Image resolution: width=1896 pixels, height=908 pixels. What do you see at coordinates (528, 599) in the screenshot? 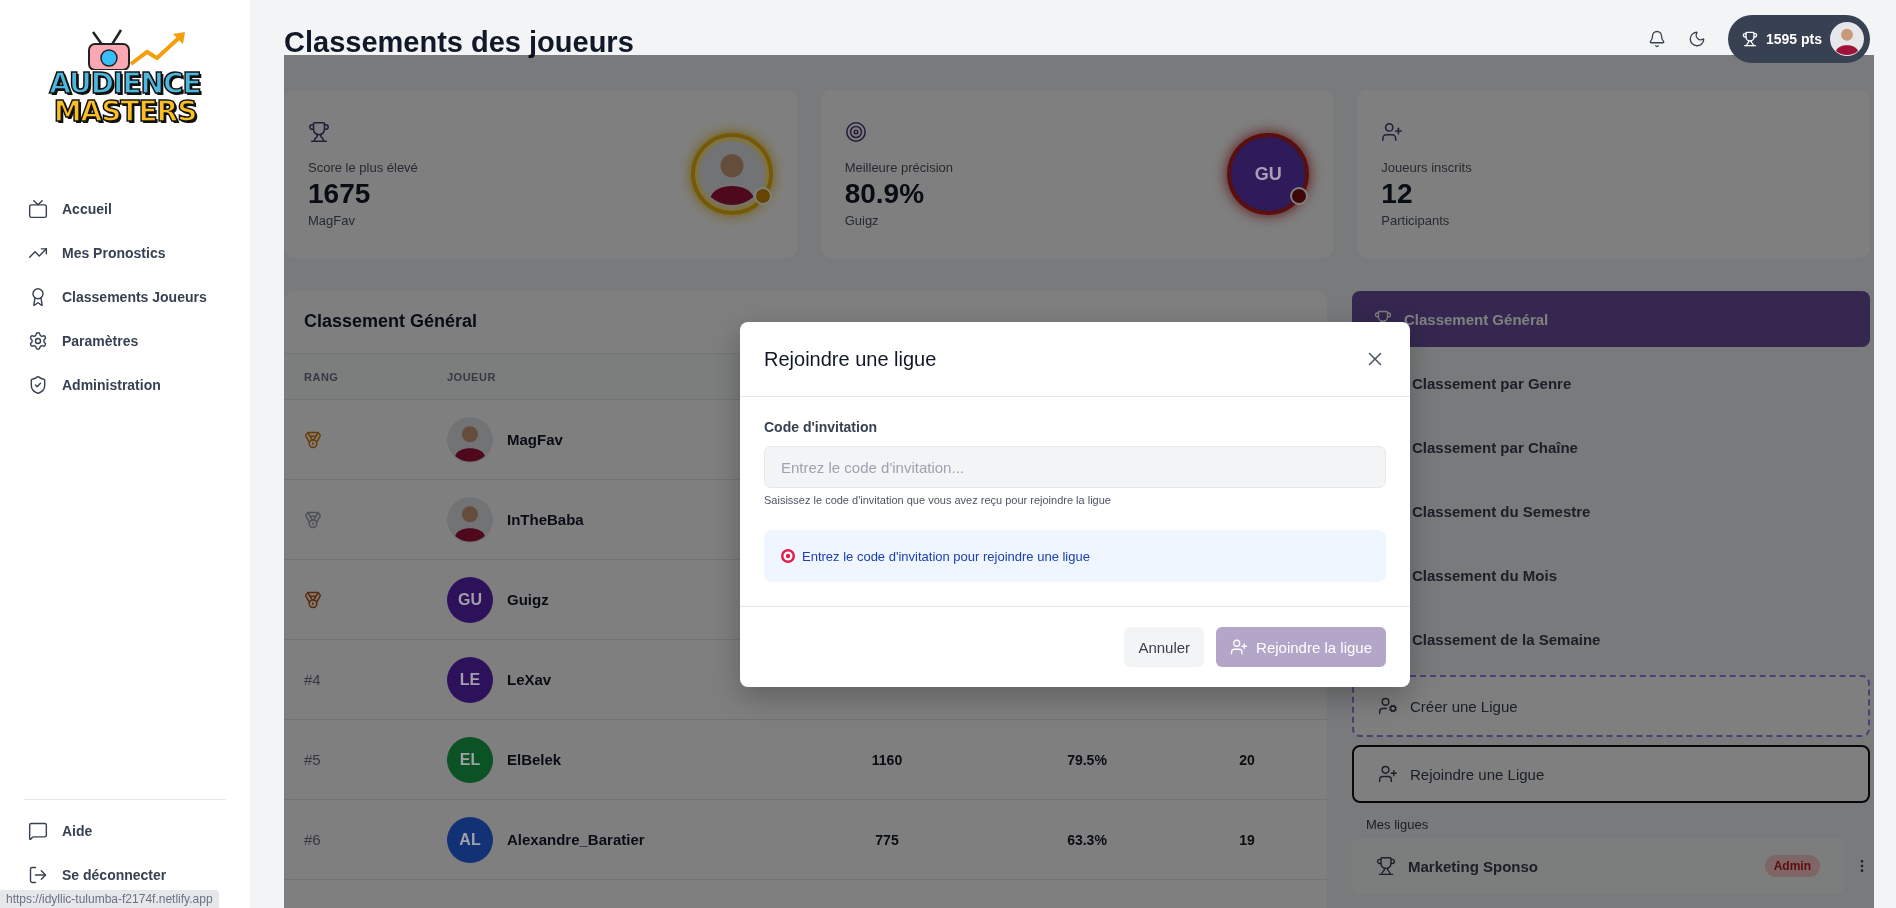
I see `player-name: Guigz` at bounding box center [528, 599].